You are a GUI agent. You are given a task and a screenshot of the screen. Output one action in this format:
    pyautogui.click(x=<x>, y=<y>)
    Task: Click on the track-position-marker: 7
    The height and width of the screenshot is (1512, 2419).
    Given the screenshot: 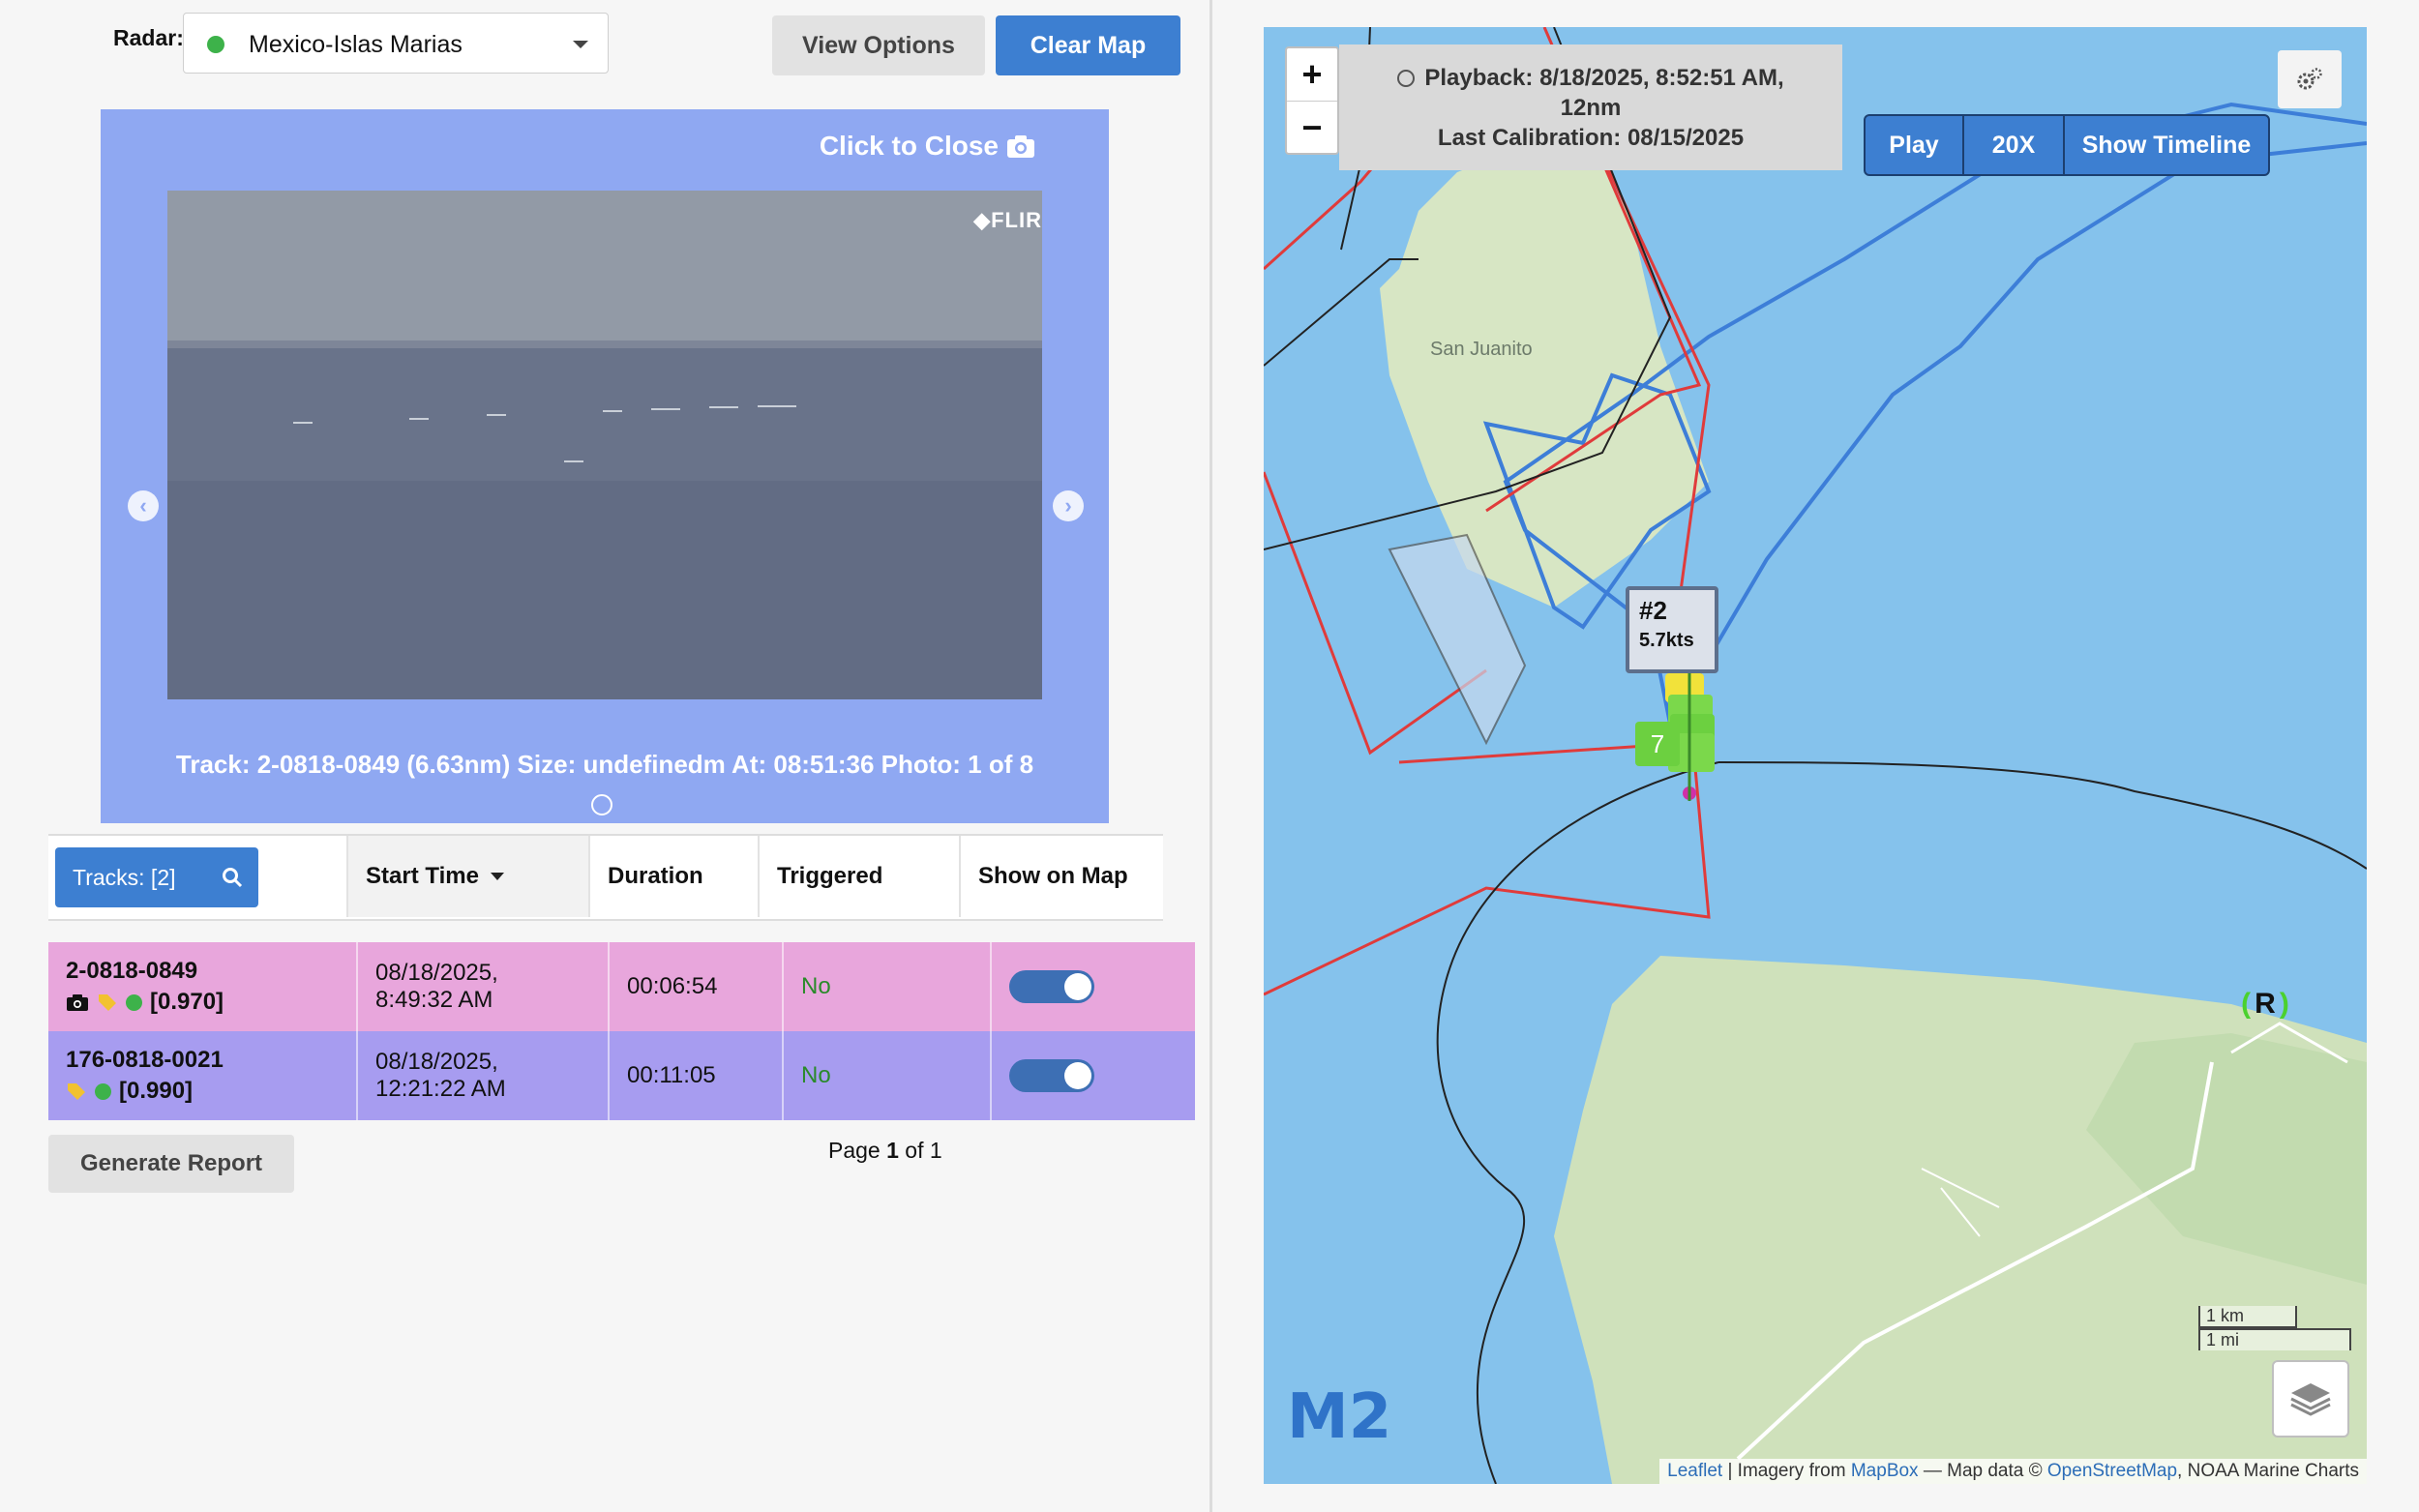 What is the action you would take?
    pyautogui.click(x=1658, y=744)
    